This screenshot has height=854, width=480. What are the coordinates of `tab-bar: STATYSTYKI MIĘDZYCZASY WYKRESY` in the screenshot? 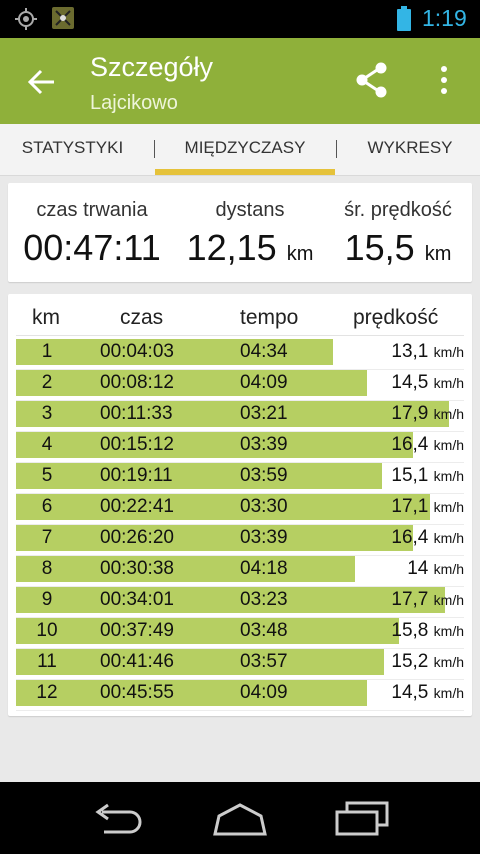 It's located at (240, 150).